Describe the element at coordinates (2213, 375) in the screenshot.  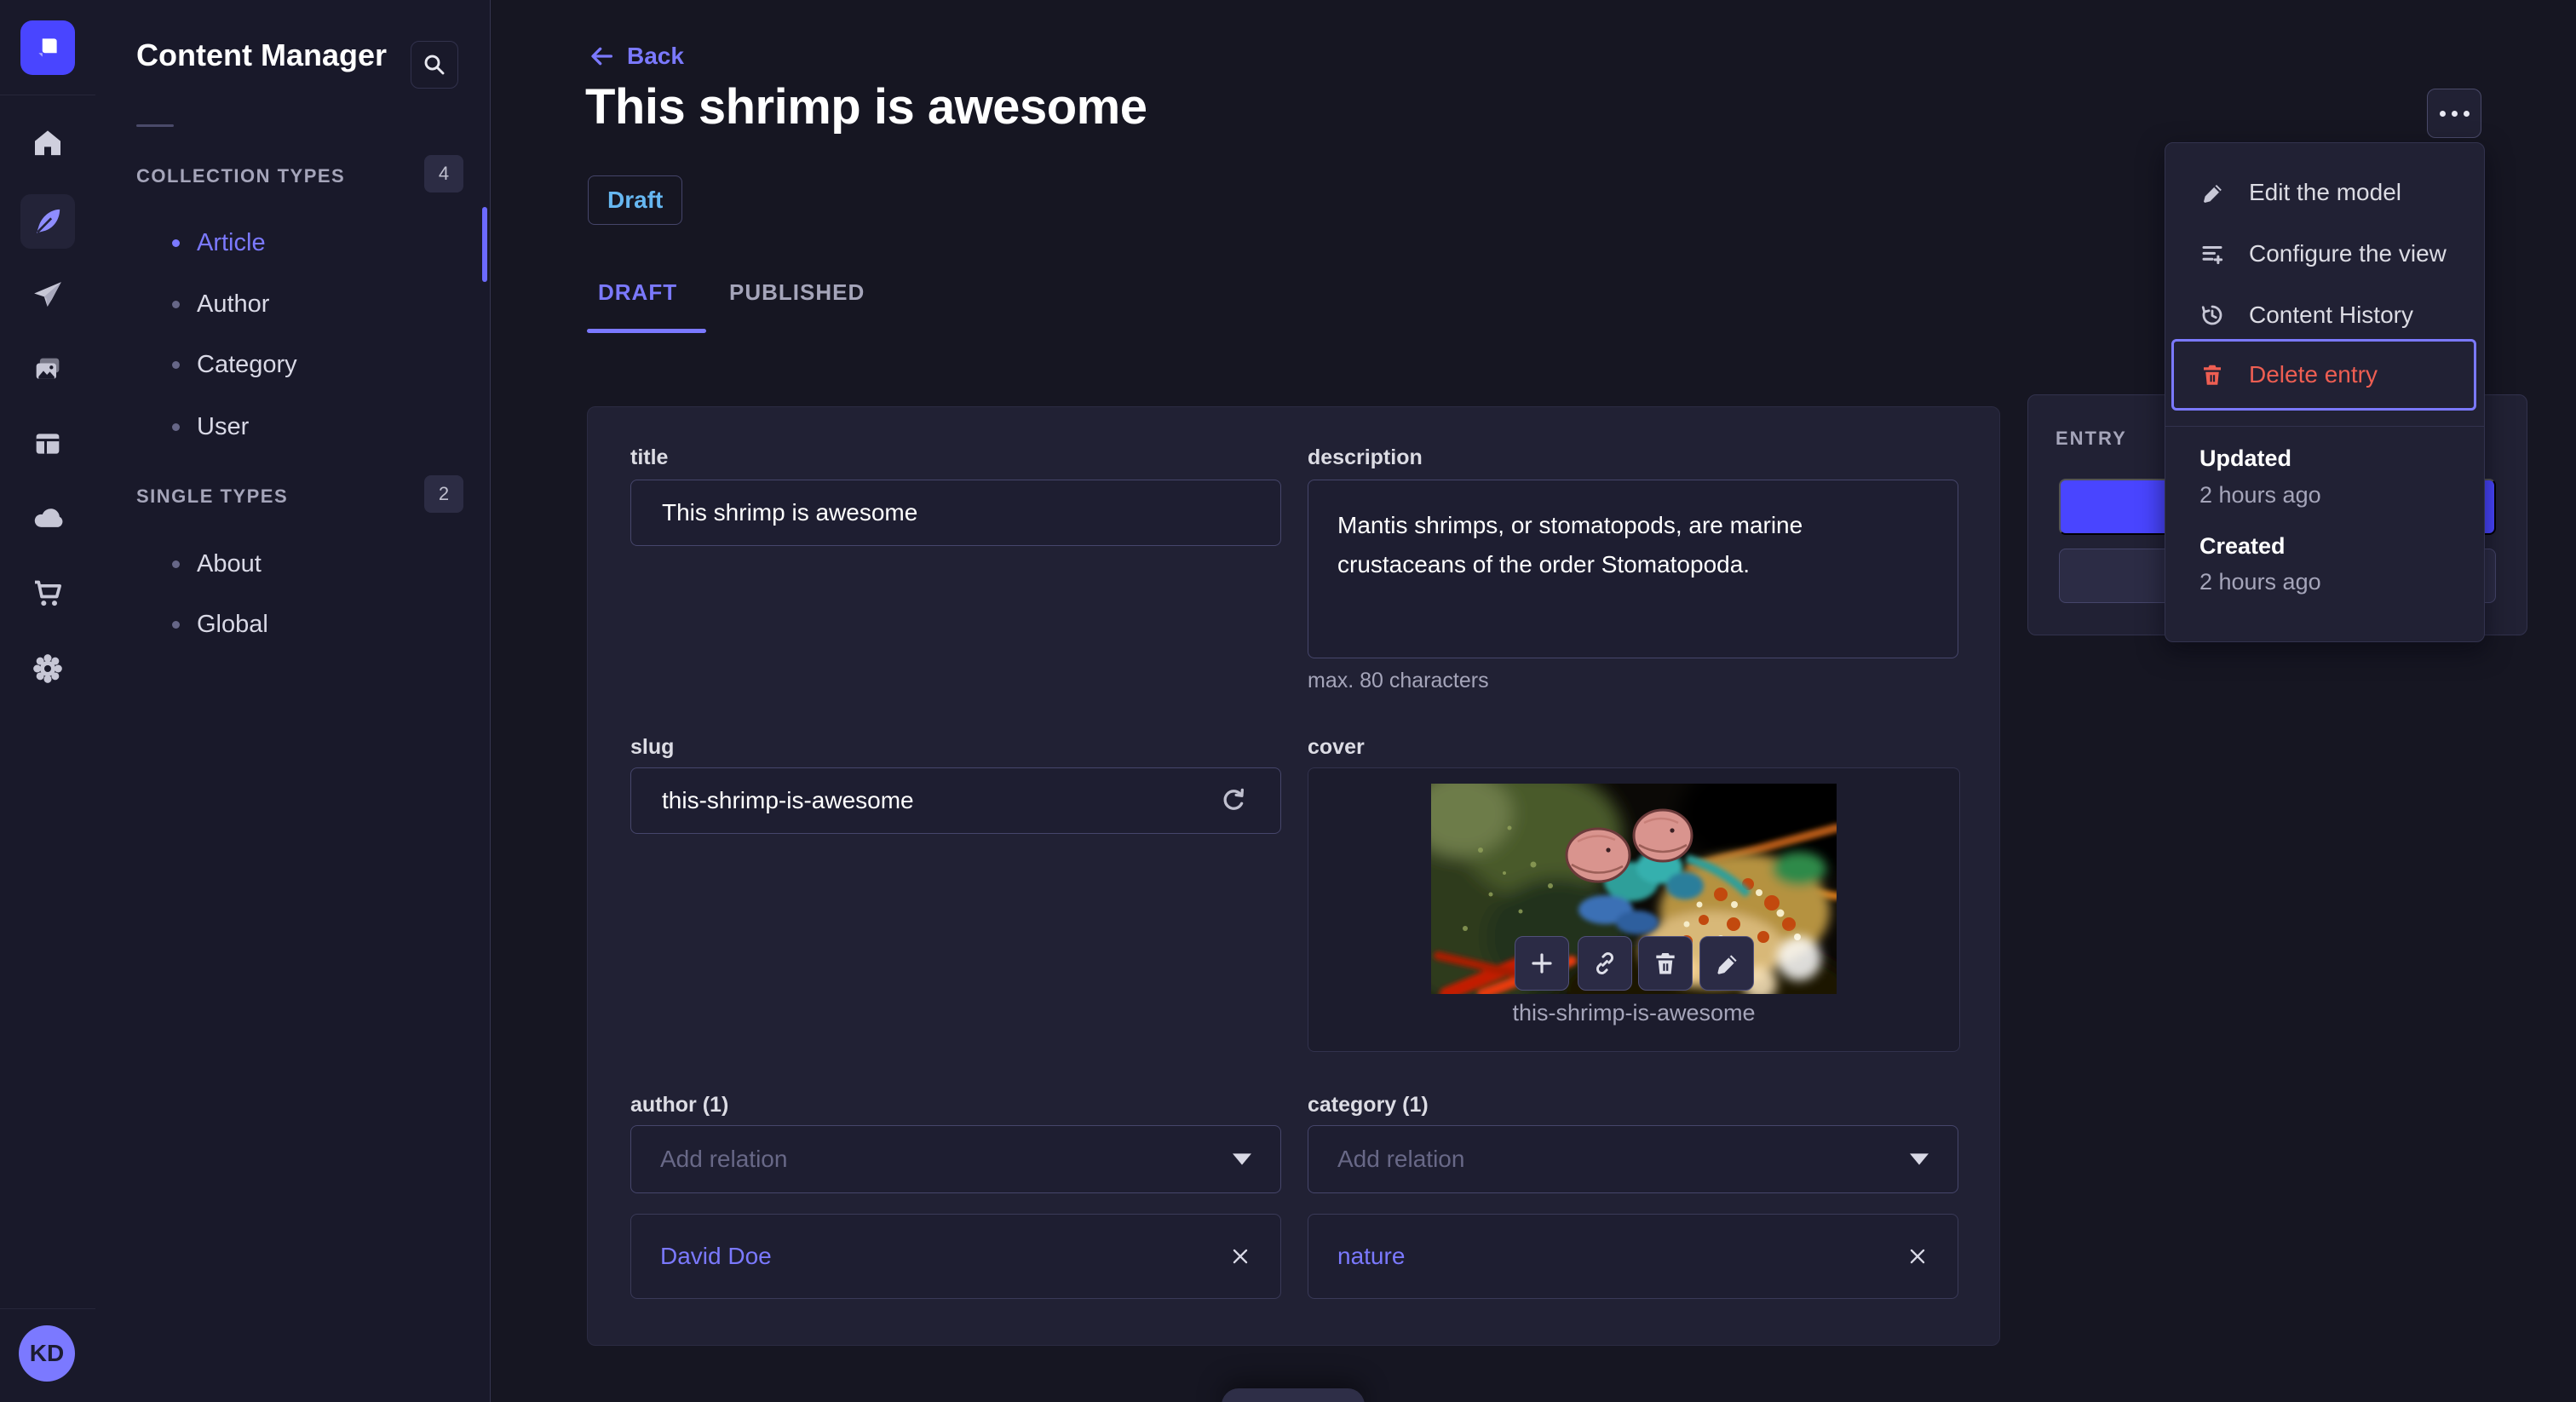
I see `trash-icon` at that location.